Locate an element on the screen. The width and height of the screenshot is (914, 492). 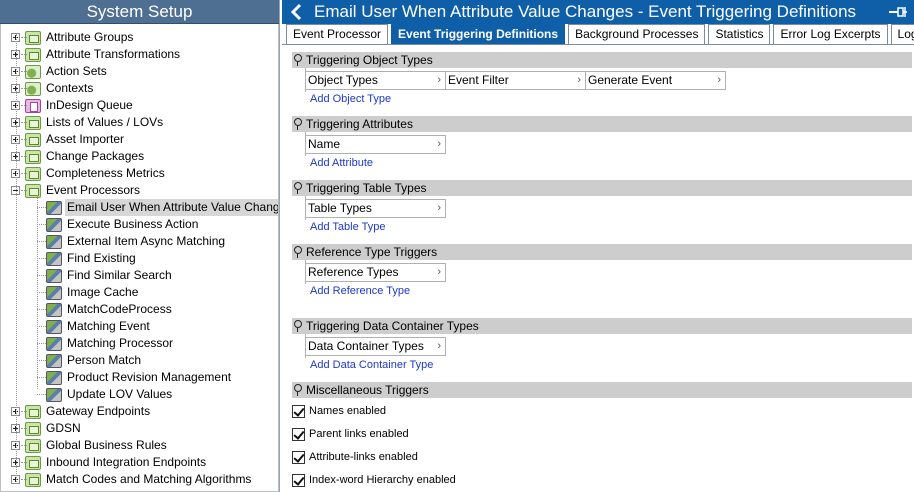
tree-node: Match Codes and Matching Algorithms is located at coordinates (132, 479).